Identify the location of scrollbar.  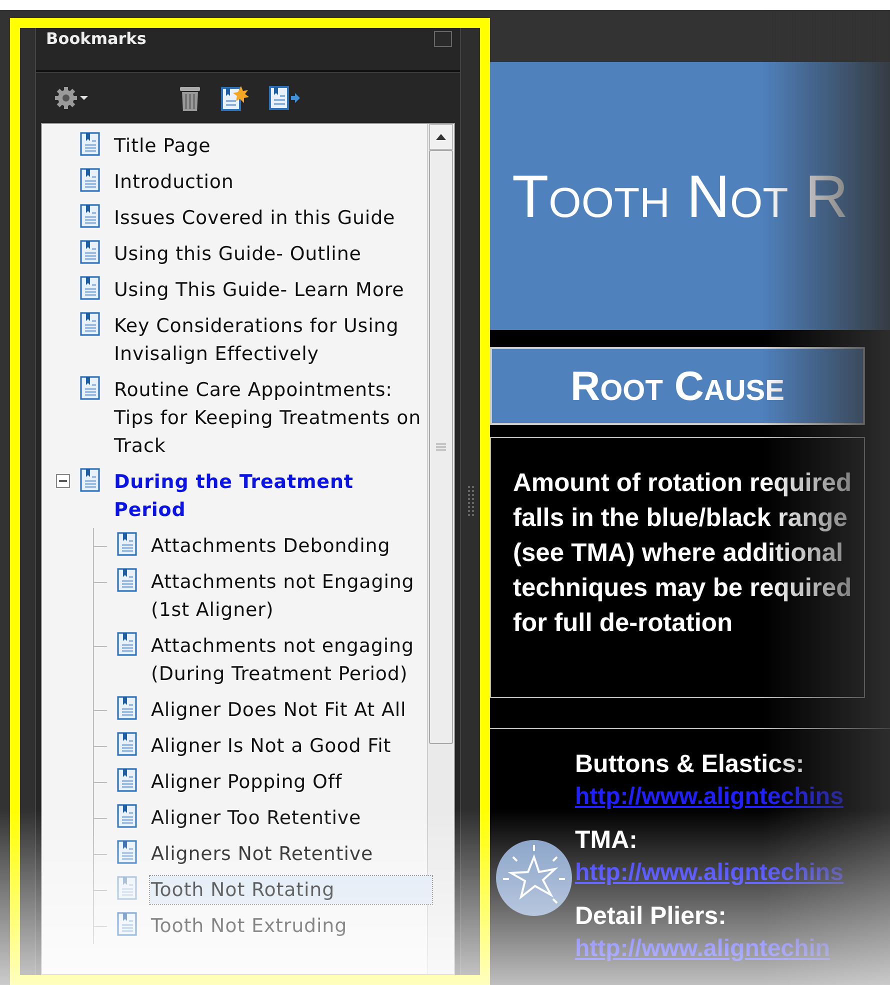
(440, 549).